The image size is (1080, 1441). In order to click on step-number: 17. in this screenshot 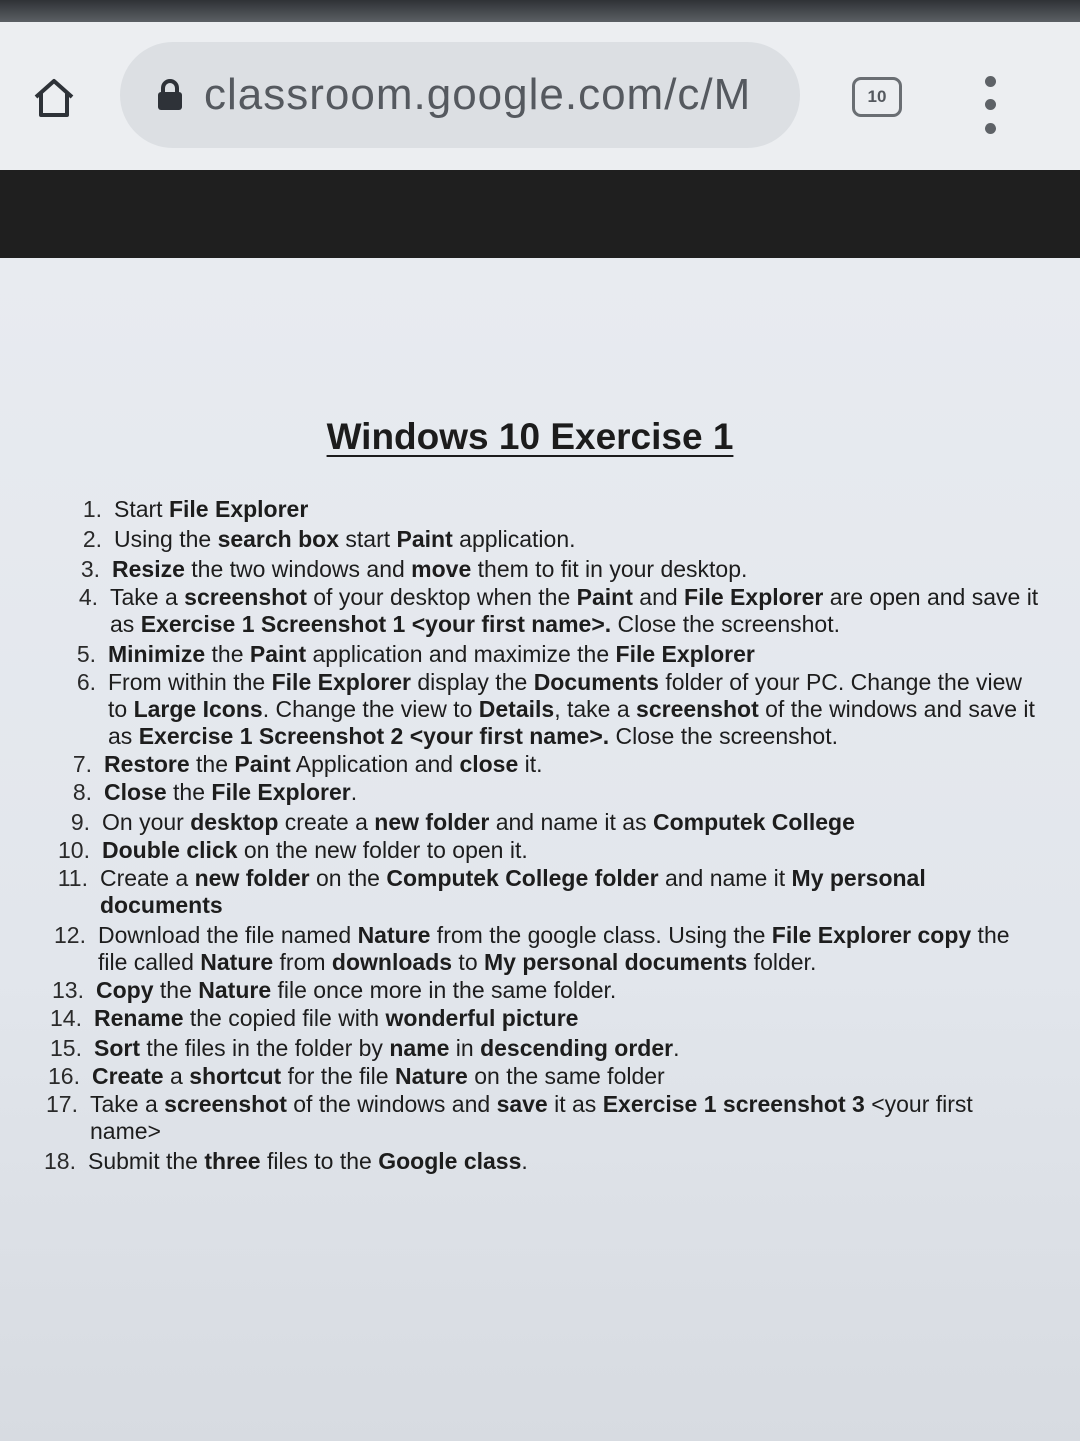, I will do `click(62, 1104)`.